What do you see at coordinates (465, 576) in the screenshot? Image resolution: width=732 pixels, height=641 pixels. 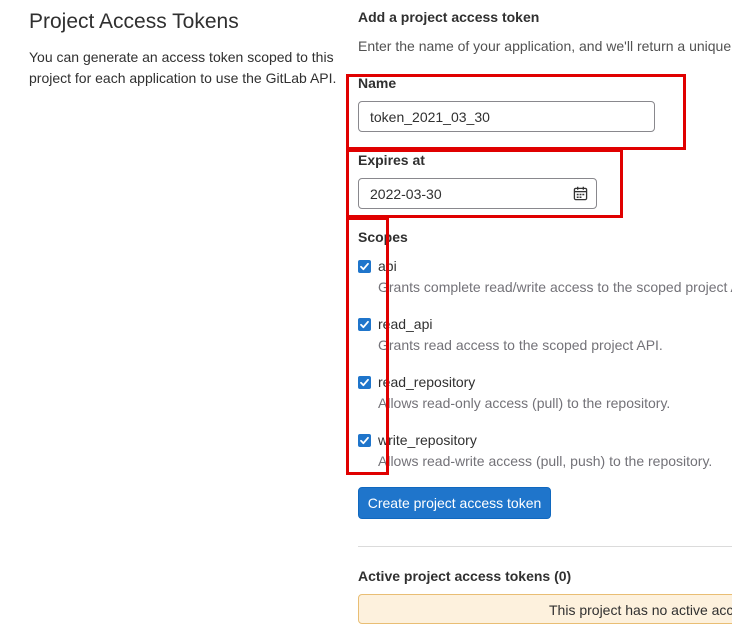 I see `active-tokens-heading: Active project access tokens (0)` at bounding box center [465, 576].